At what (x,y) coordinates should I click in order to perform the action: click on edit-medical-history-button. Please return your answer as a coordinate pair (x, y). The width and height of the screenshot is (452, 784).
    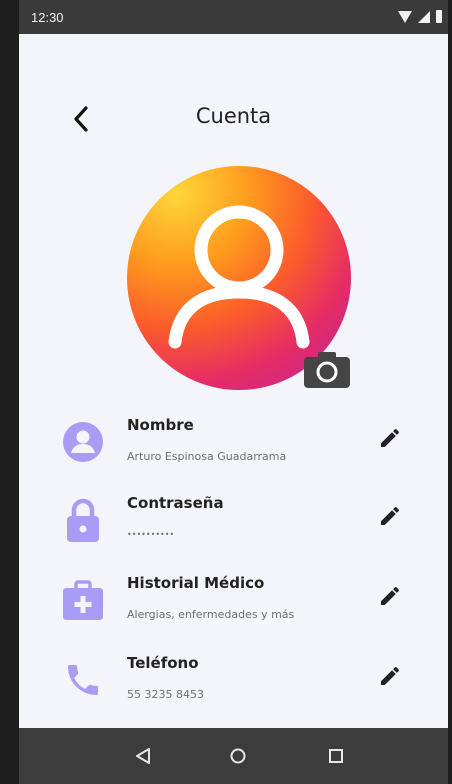
    Looking at the image, I should click on (390, 596).